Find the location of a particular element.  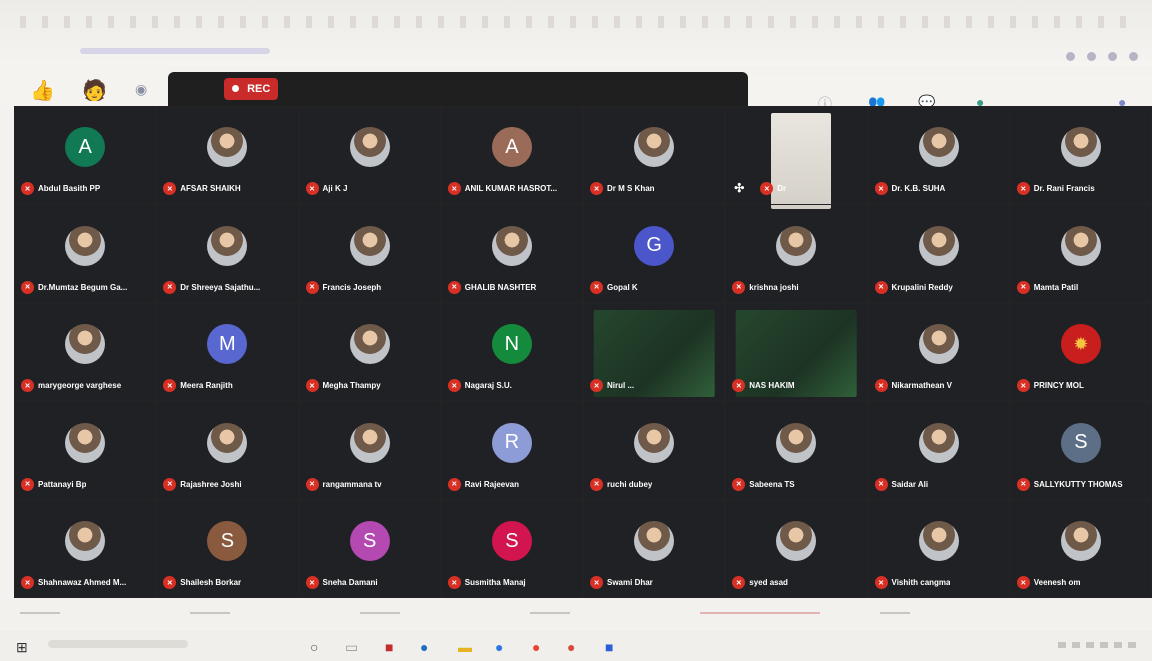

taskbar-search-box is located at coordinates (118, 644).